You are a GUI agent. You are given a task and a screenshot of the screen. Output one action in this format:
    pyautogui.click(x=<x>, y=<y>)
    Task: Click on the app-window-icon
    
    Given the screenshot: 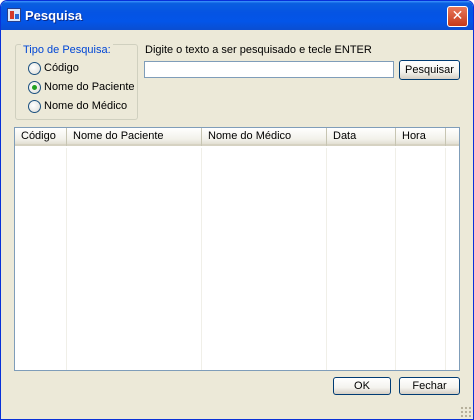 What is the action you would take?
    pyautogui.click(x=14, y=15)
    